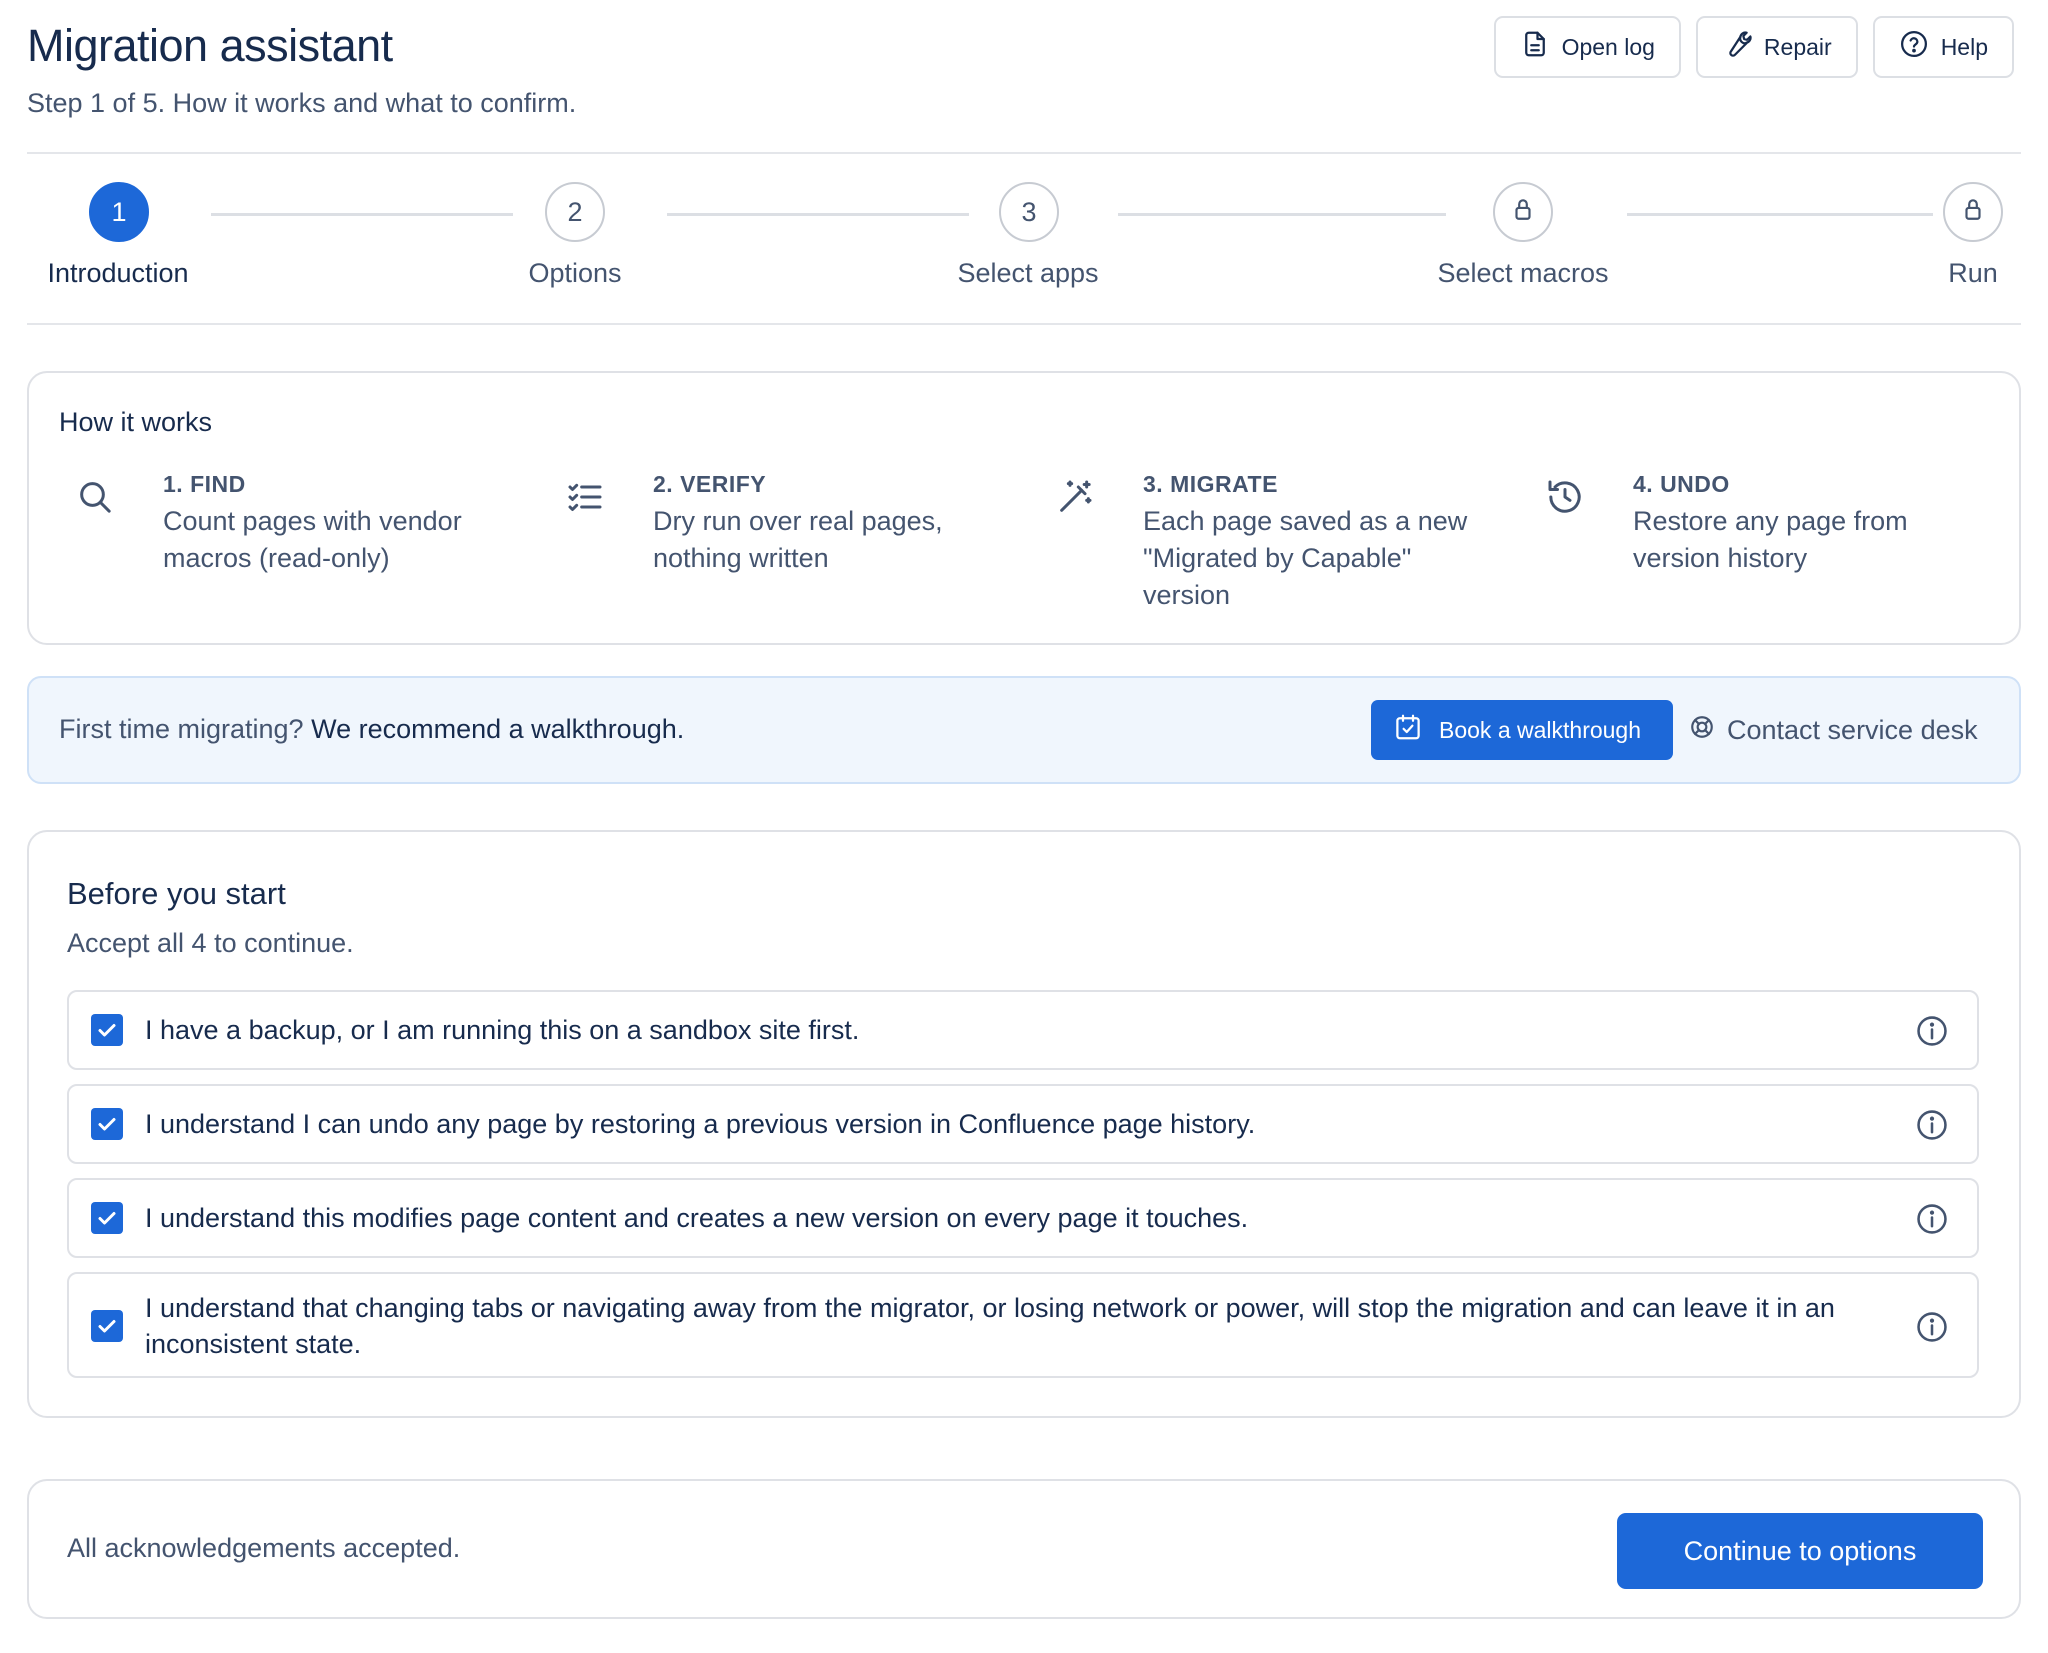  Describe the element at coordinates (1681, 484) in the screenshot. I see `how-step-heading: 4. UNDO` at that location.